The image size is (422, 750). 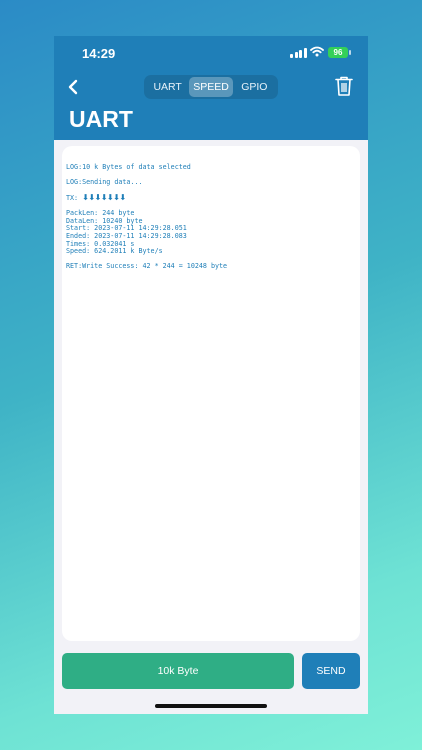 I want to click on action-bar: 10k Byte SEND, so click(x=211, y=671).